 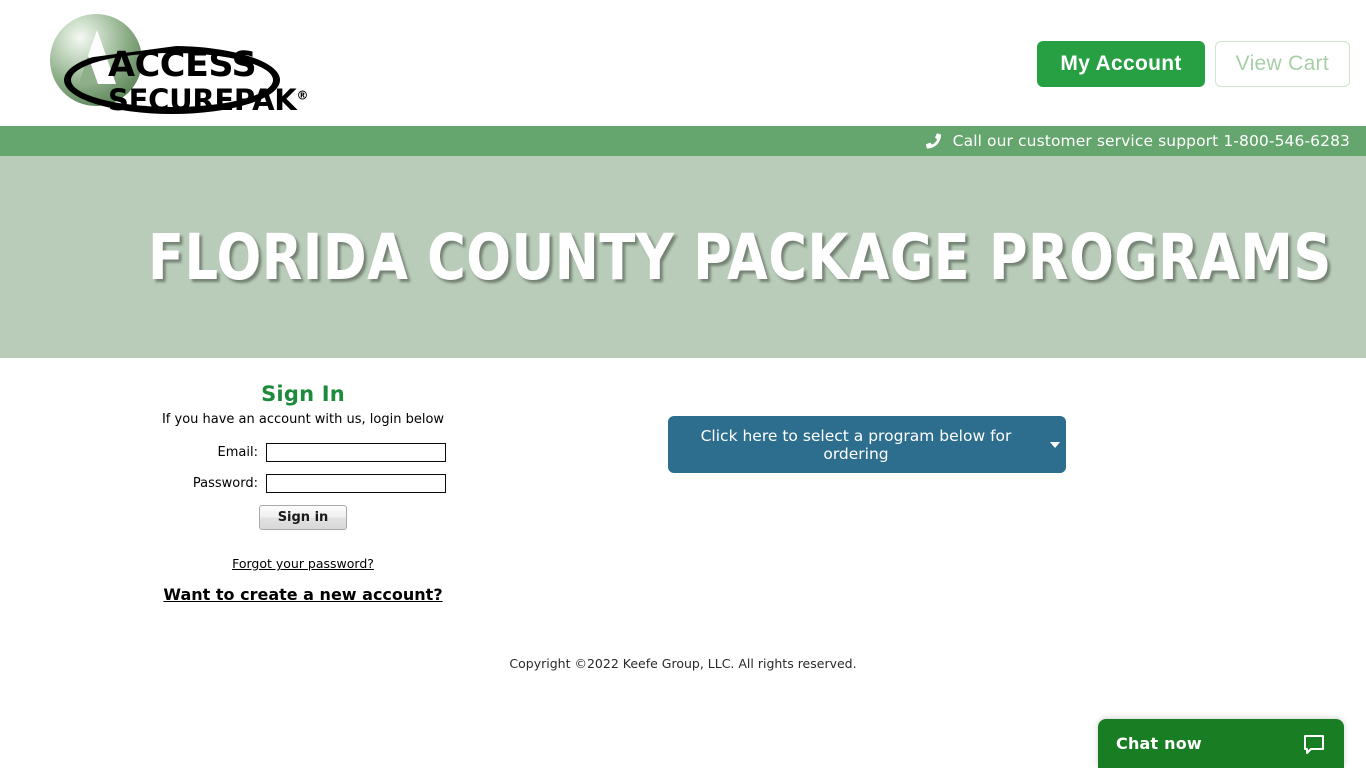 What do you see at coordinates (303, 394) in the screenshot?
I see `sign-in-heading: Sign In` at bounding box center [303, 394].